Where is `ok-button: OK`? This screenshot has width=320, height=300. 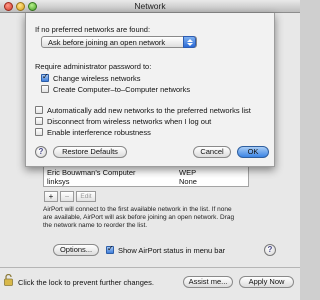 ok-button: OK is located at coordinates (253, 152).